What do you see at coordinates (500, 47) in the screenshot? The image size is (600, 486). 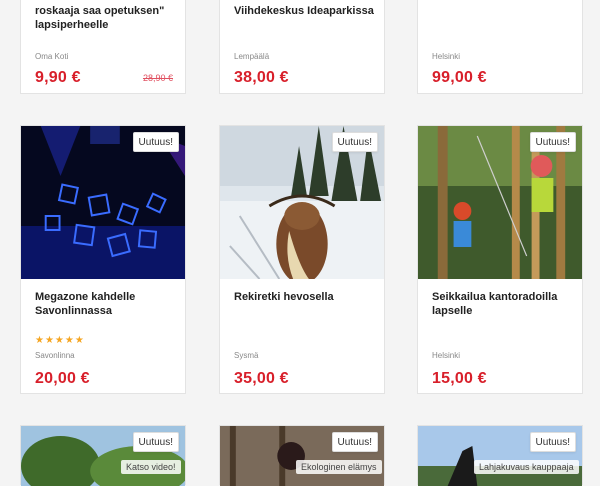 I see `product-card: Helsinki 99,00 €` at bounding box center [500, 47].